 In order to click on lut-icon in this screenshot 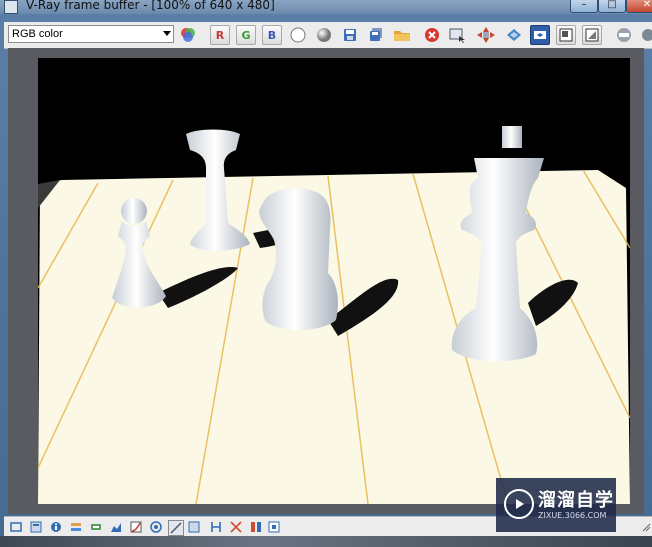, I will do `click(96, 527)`.